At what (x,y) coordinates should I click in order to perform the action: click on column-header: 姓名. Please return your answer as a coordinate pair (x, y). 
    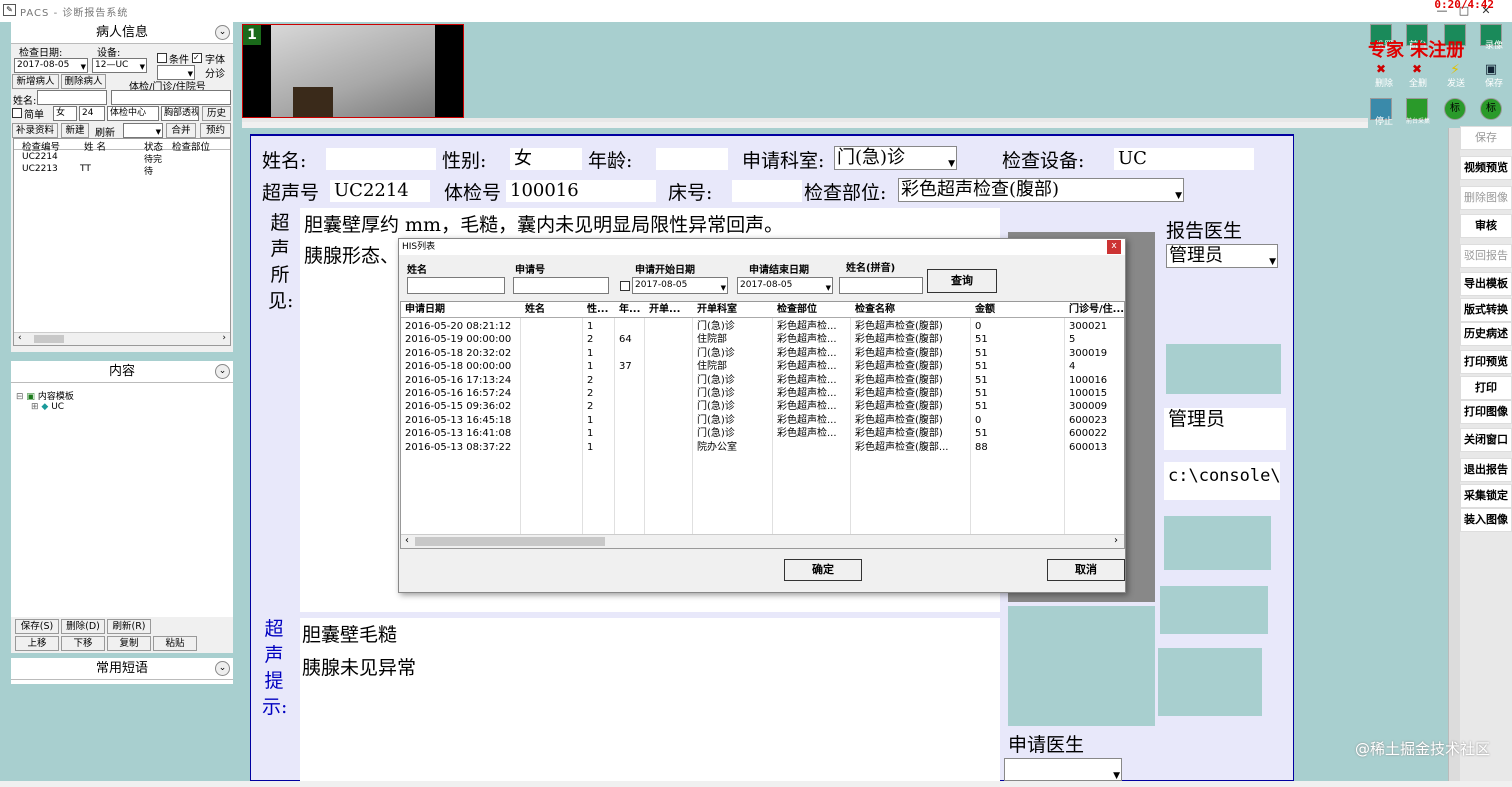
    Looking at the image, I should click on (535, 310).